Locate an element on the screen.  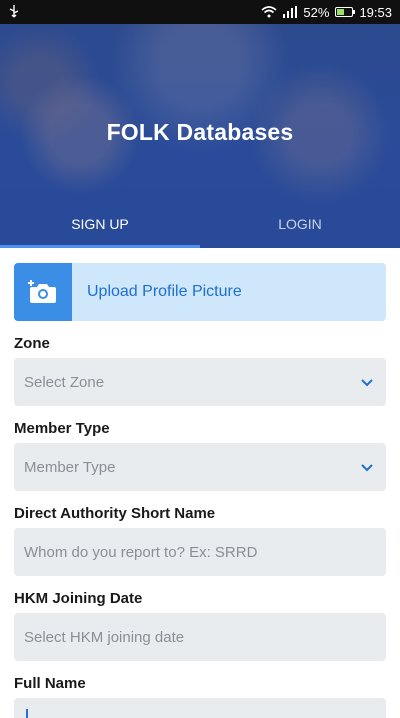
authority-input: Whom do you report to? Ex: SRRD is located at coordinates (200, 552).